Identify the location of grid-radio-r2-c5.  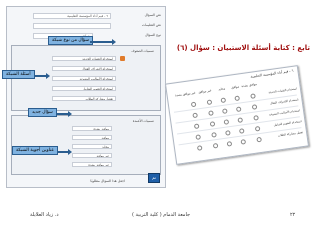
(195, 115).